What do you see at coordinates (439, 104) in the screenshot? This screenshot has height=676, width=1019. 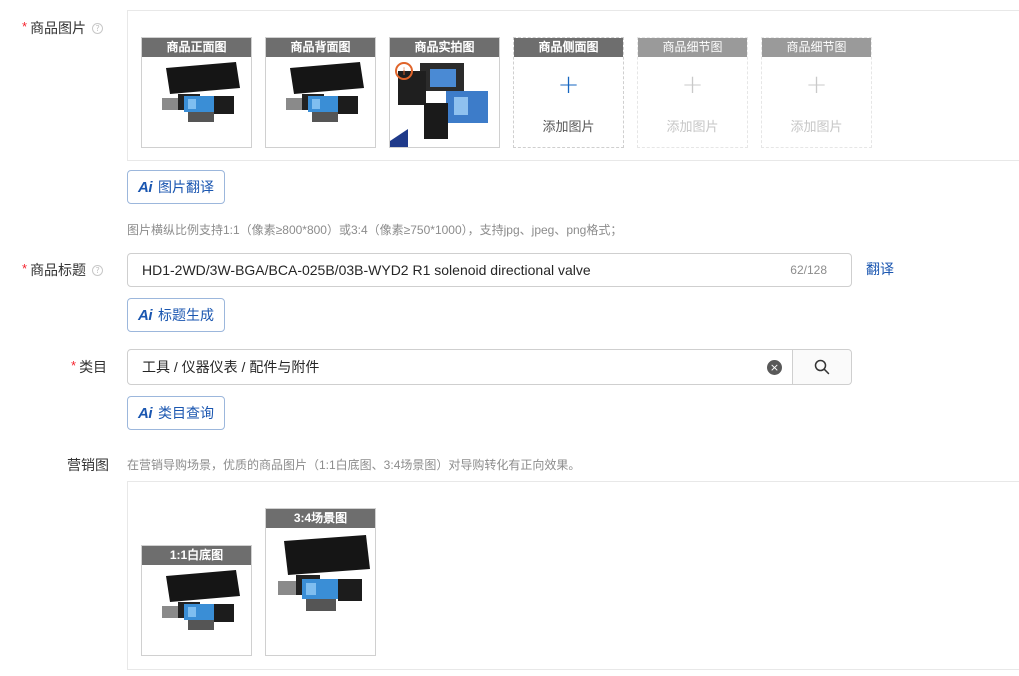 I see `valve-photo: i` at bounding box center [439, 104].